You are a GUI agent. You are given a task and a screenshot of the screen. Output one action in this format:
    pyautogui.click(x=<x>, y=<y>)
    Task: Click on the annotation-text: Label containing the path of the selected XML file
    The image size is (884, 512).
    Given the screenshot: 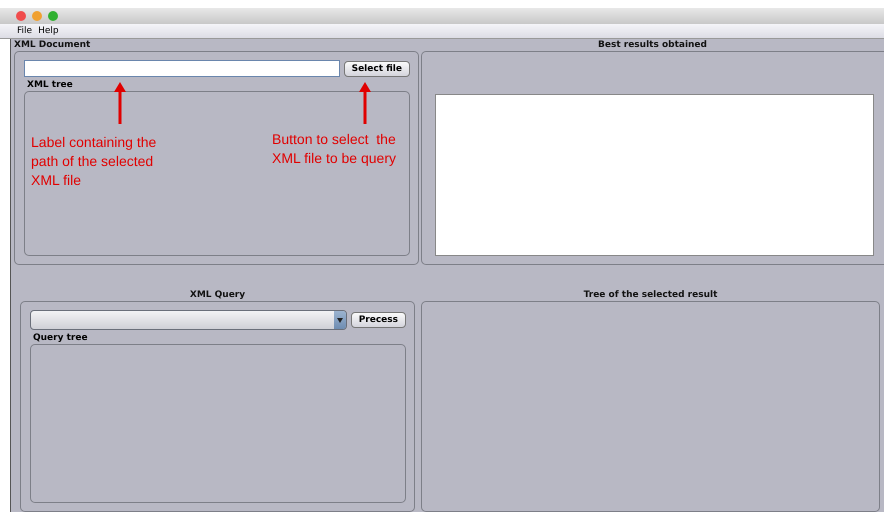 What is the action you would take?
    pyautogui.click(x=94, y=161)
    